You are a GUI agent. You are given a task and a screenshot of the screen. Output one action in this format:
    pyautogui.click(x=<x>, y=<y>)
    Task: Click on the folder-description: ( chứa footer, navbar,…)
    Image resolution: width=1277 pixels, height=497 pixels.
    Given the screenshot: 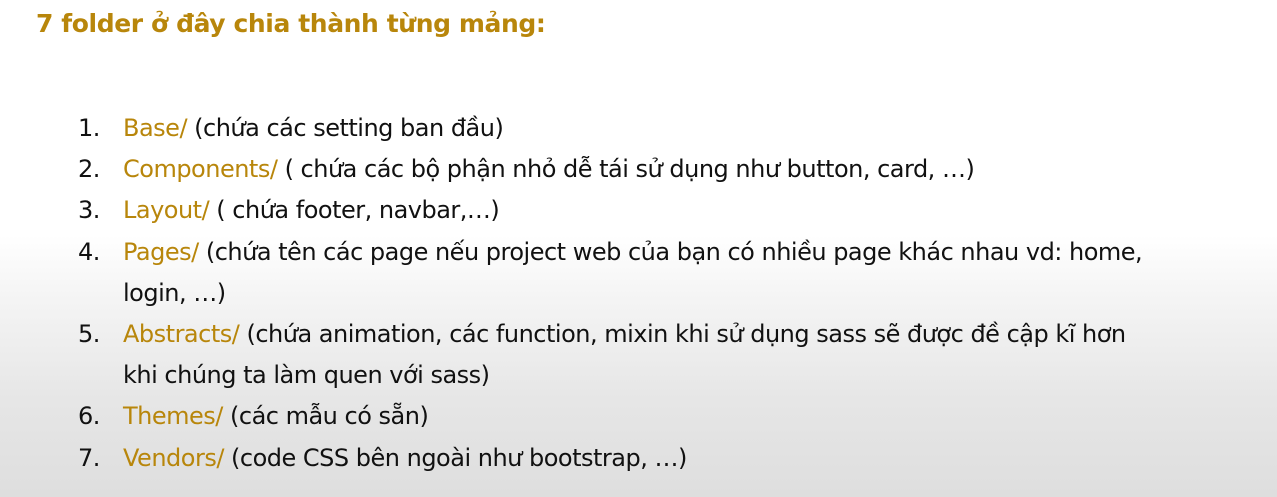 What is the action you would take?
    pyautogui.click(x=354, y=210)
    